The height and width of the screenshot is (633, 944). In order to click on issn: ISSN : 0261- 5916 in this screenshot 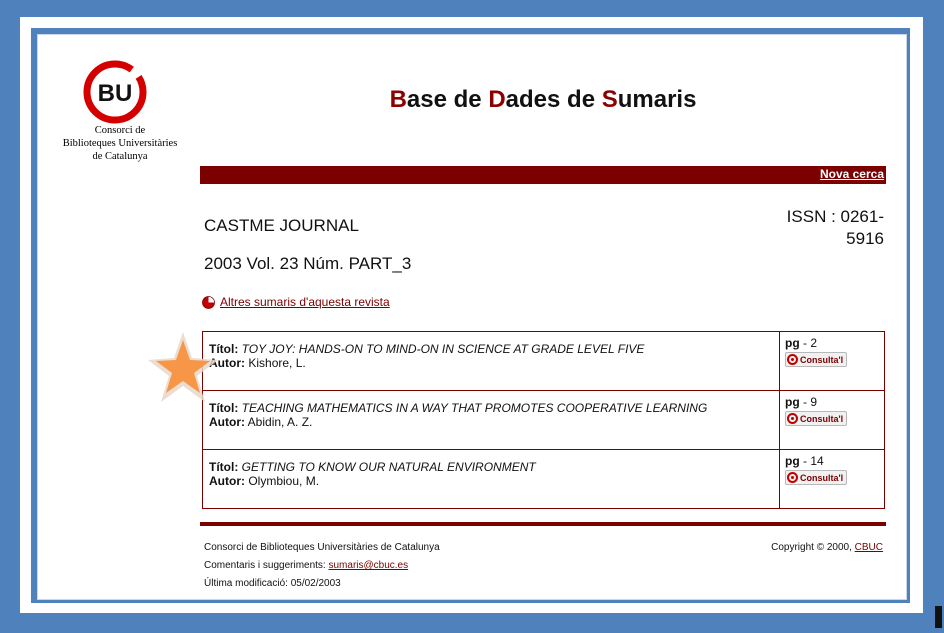, I will do `click(828, 228)`.